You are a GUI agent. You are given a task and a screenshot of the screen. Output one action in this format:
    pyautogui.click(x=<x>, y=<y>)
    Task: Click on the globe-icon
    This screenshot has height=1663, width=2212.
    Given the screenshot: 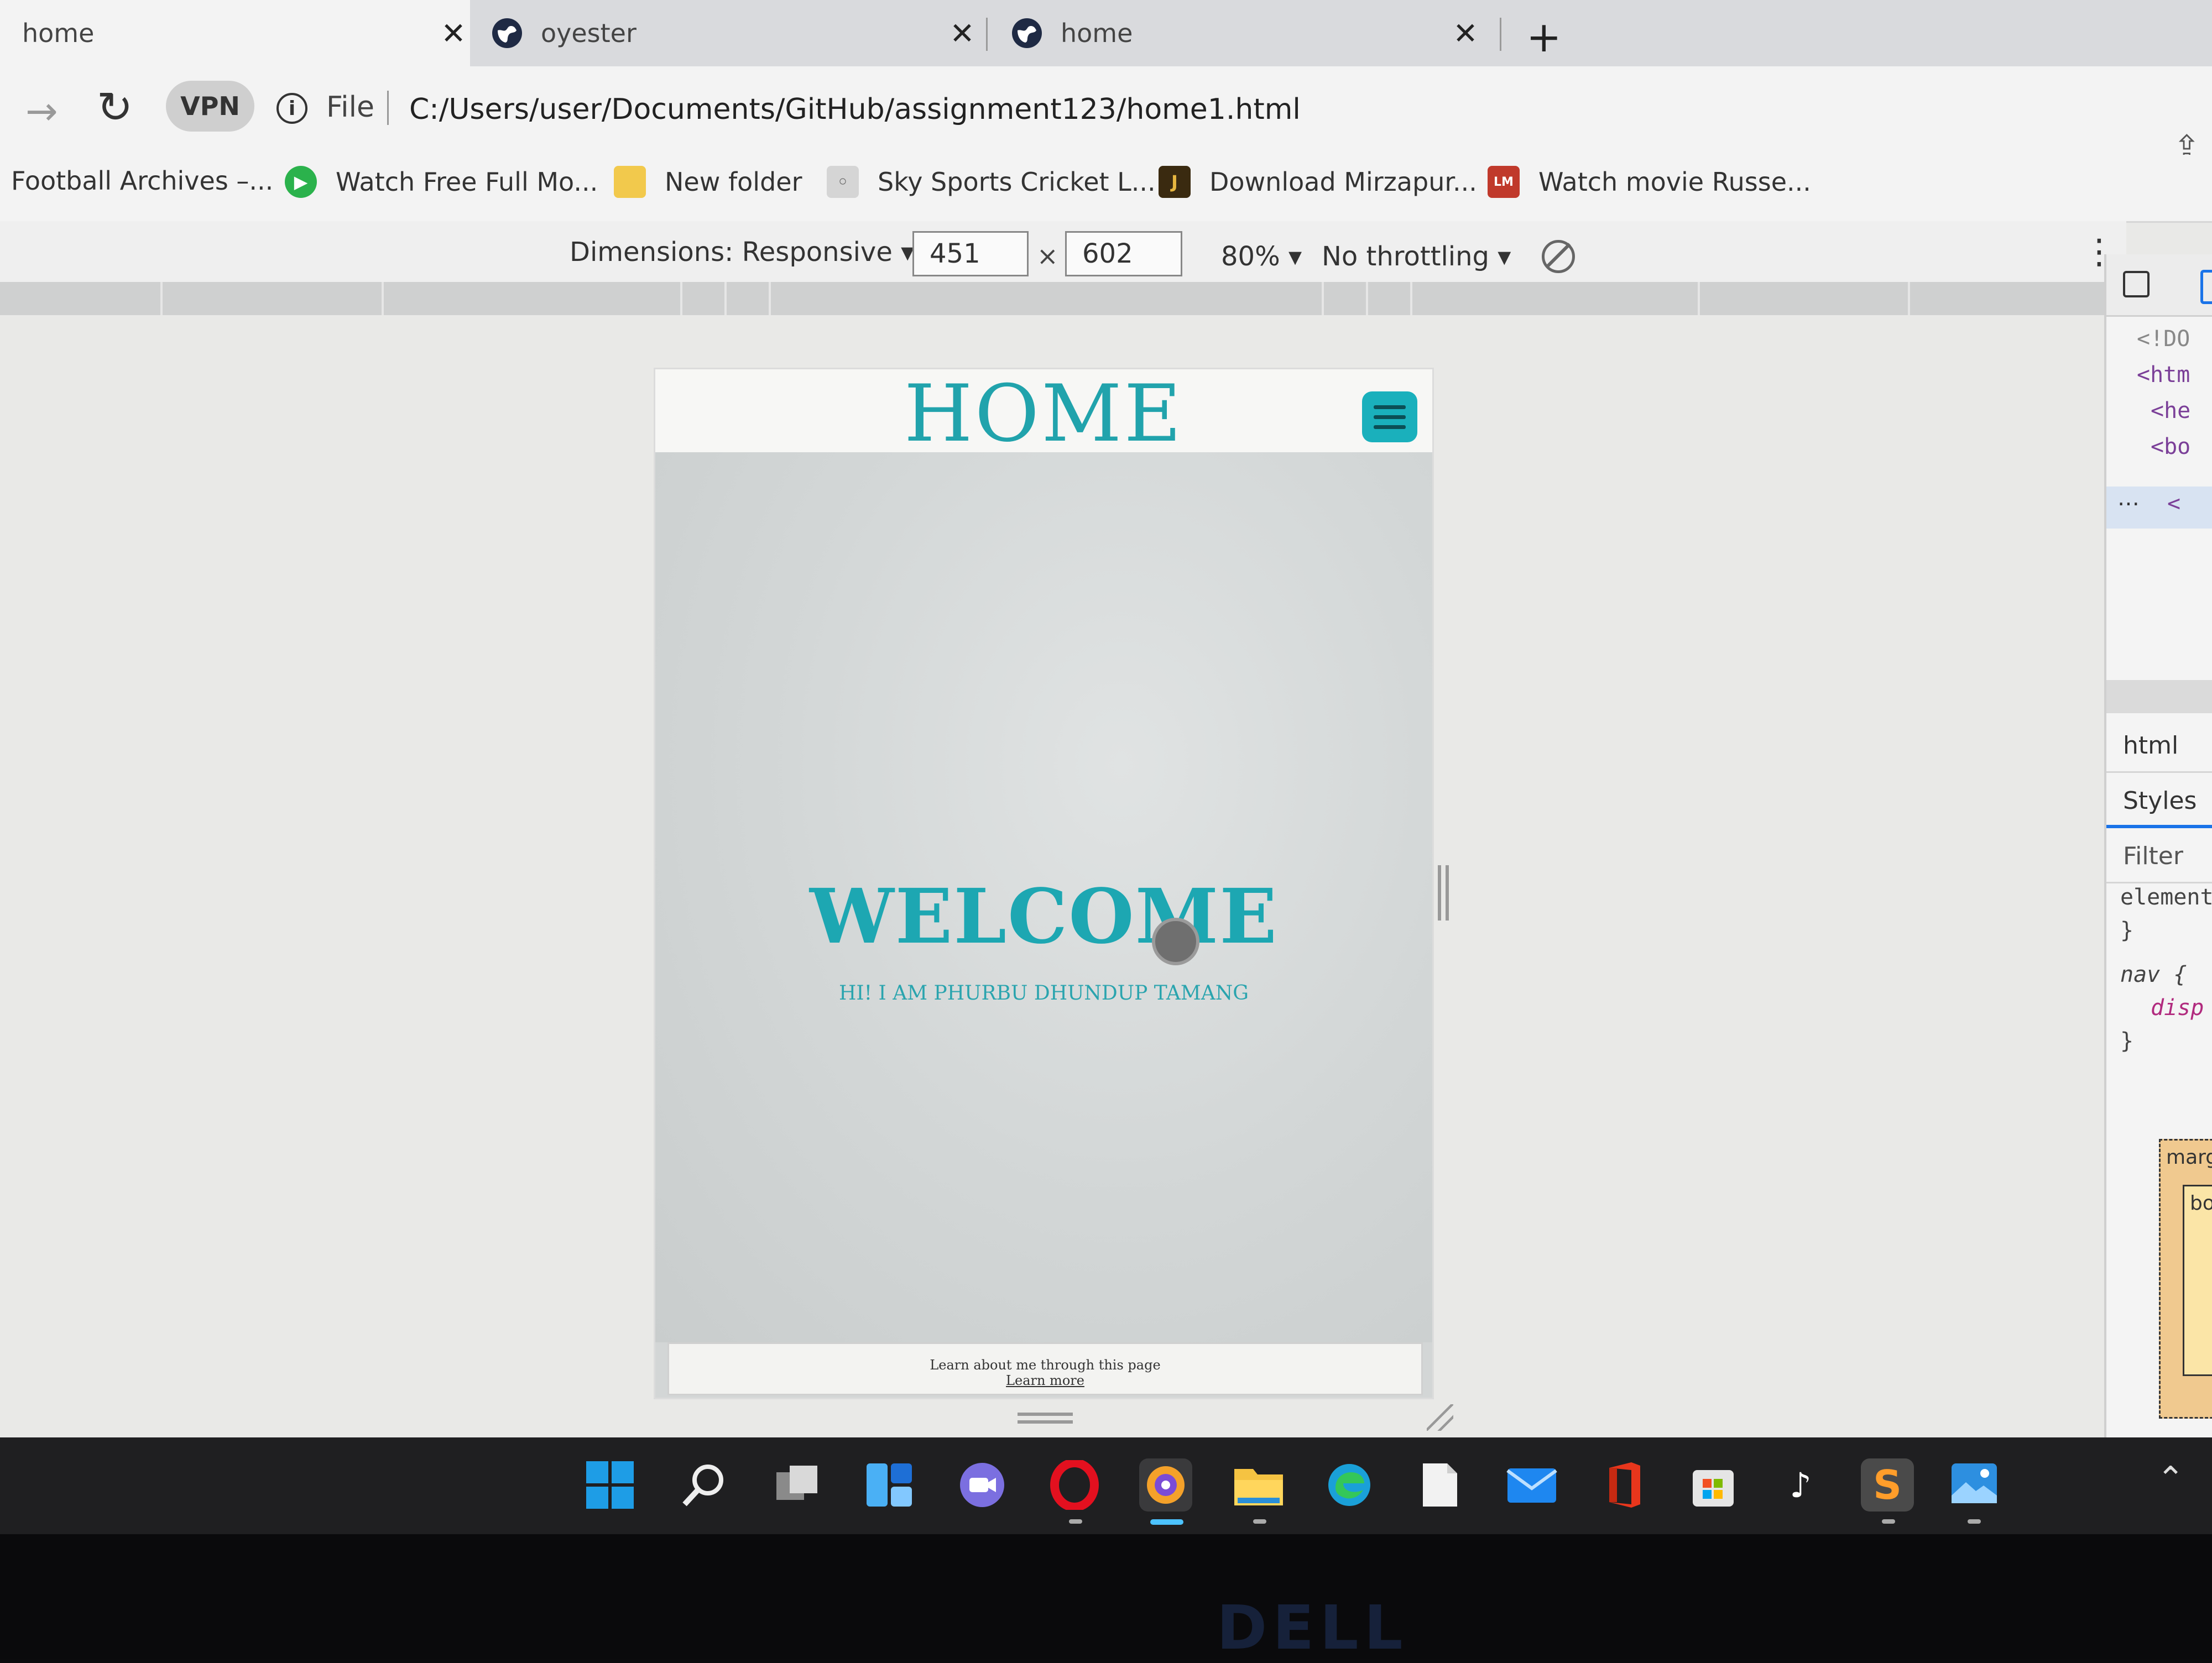 What is the action you would take?
    pyautogui.click(x=1027, y=33)
    